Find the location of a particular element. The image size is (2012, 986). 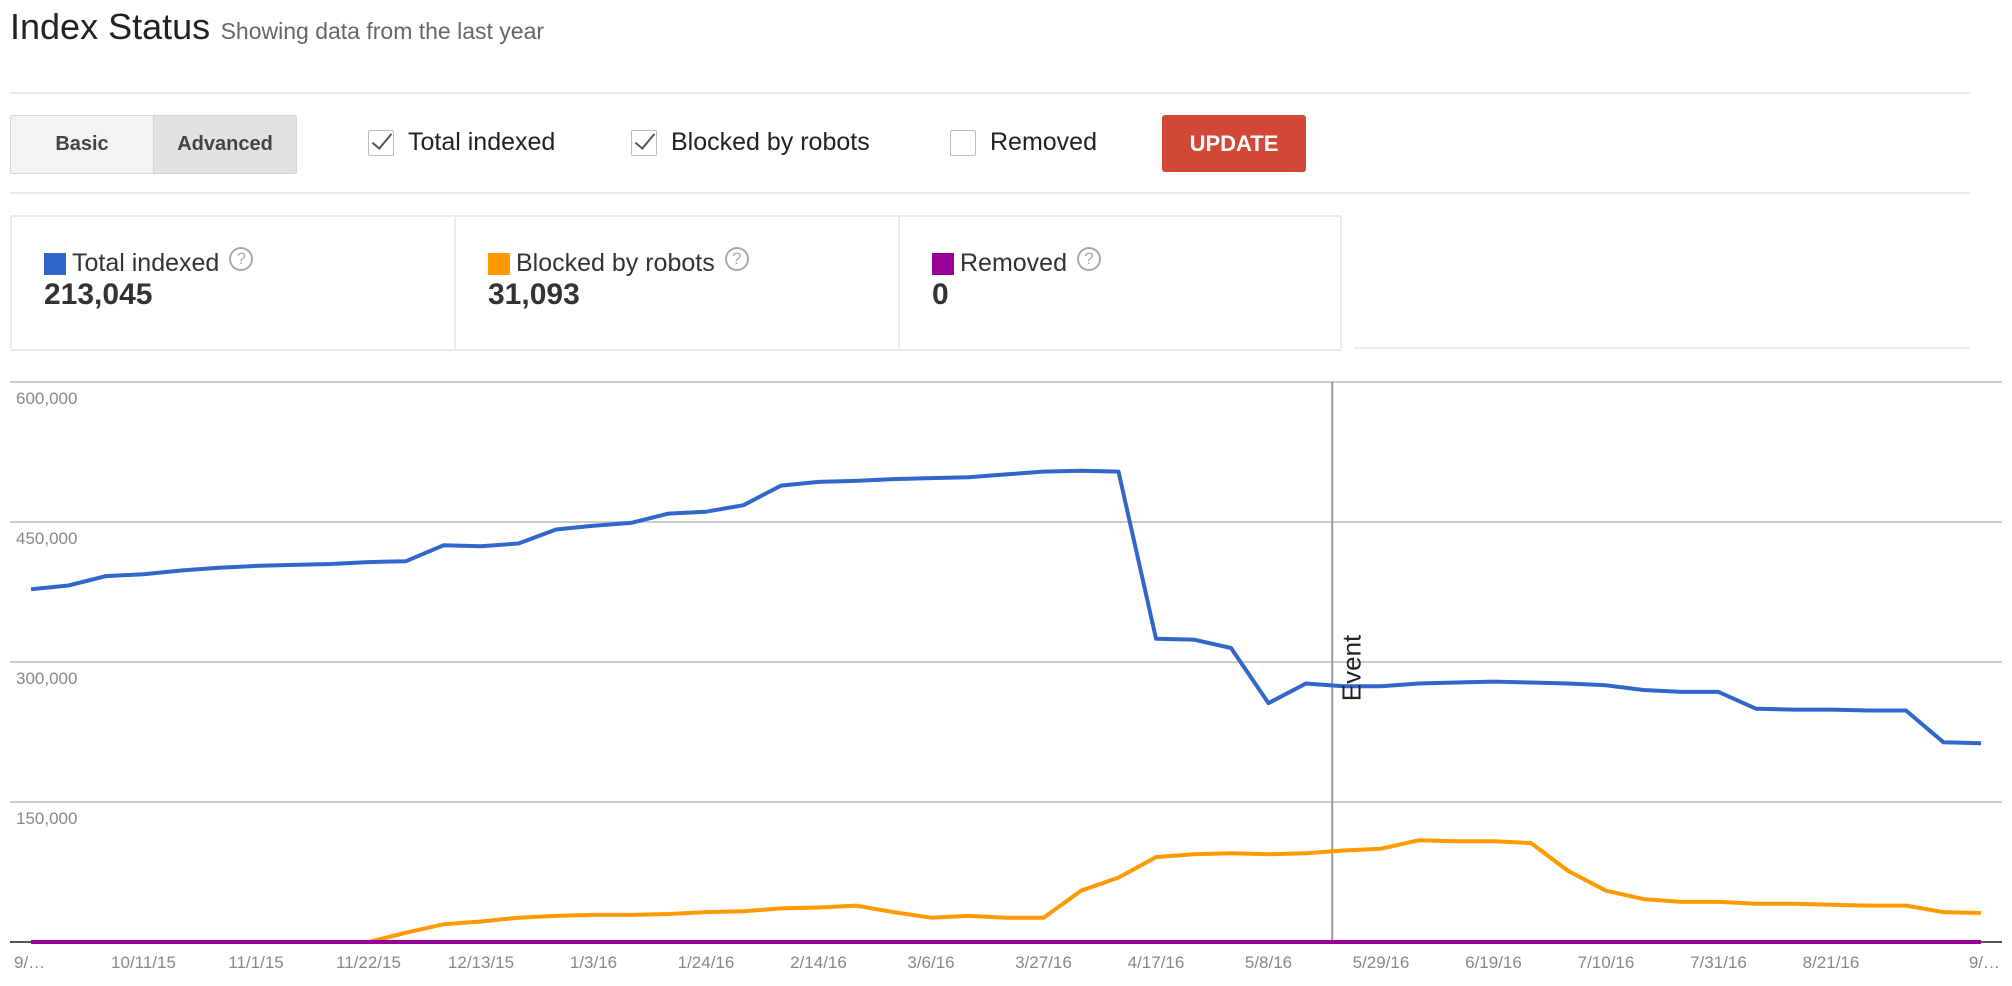

update-button: UPDATE is located at coordinates (1234, 143).